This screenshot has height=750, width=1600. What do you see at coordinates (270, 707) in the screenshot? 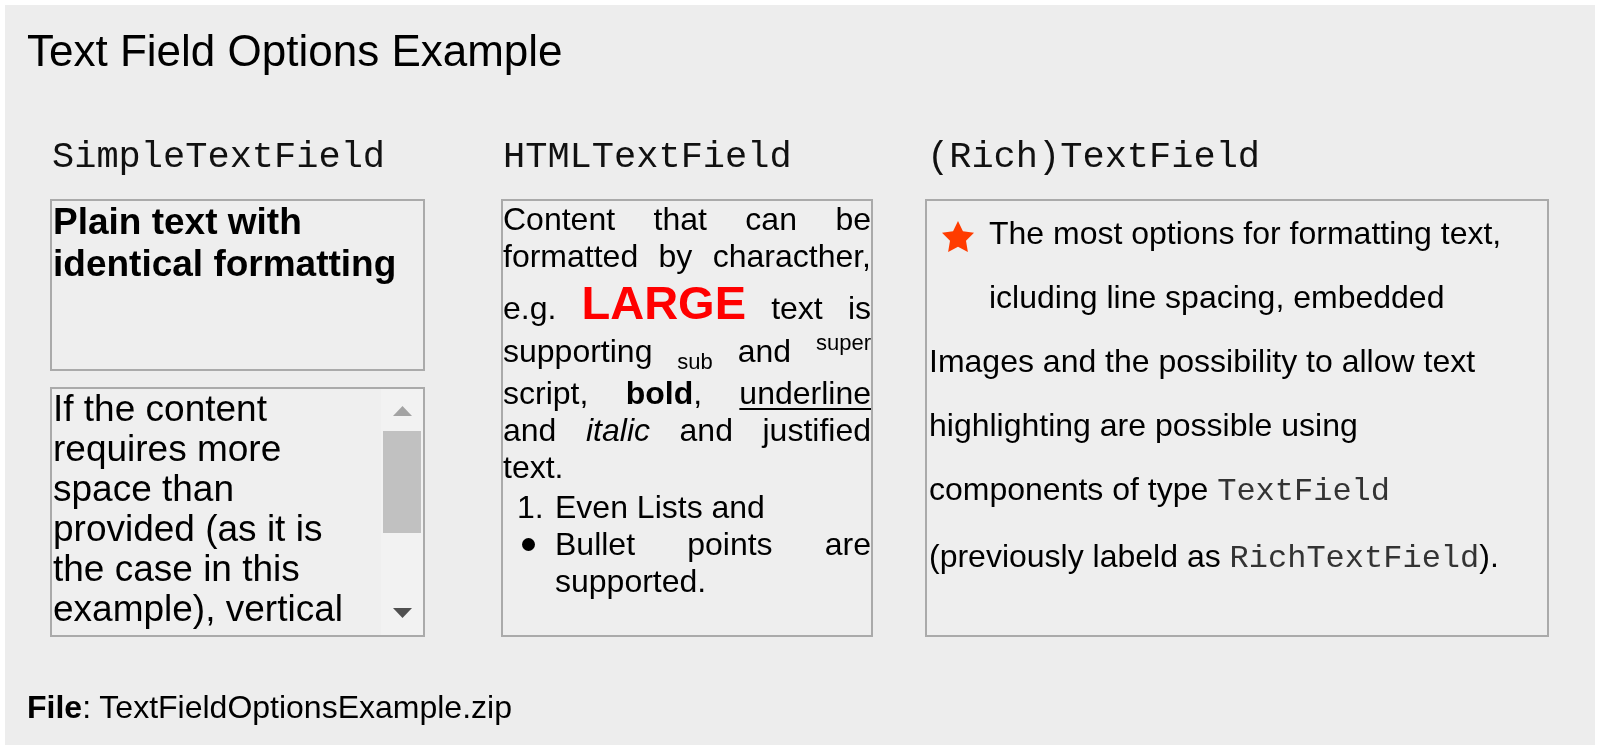
I see `file-caption: File: TextFieldOptionsExample.zip` at bounding box center [270, 707].